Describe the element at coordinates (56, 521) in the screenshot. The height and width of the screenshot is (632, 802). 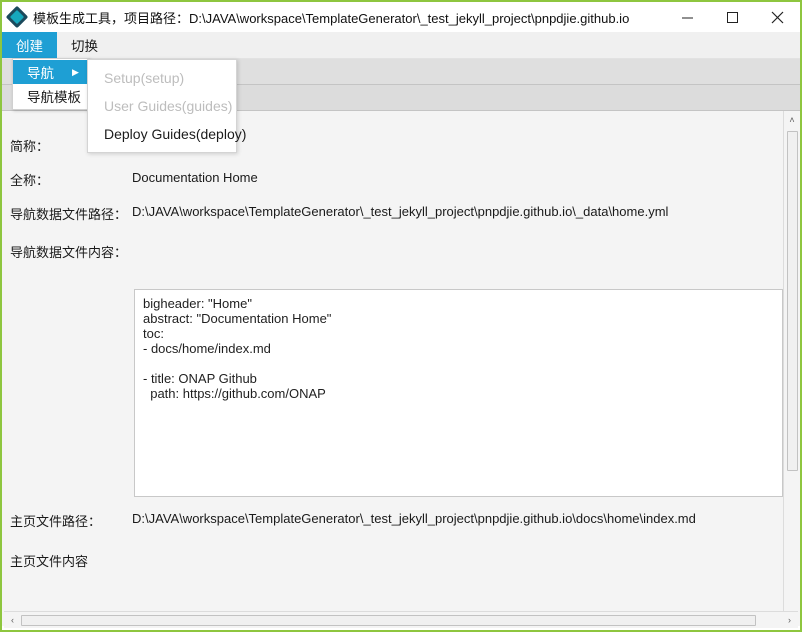
I see `home-file-path-label: 主页文件路径：` at that location.